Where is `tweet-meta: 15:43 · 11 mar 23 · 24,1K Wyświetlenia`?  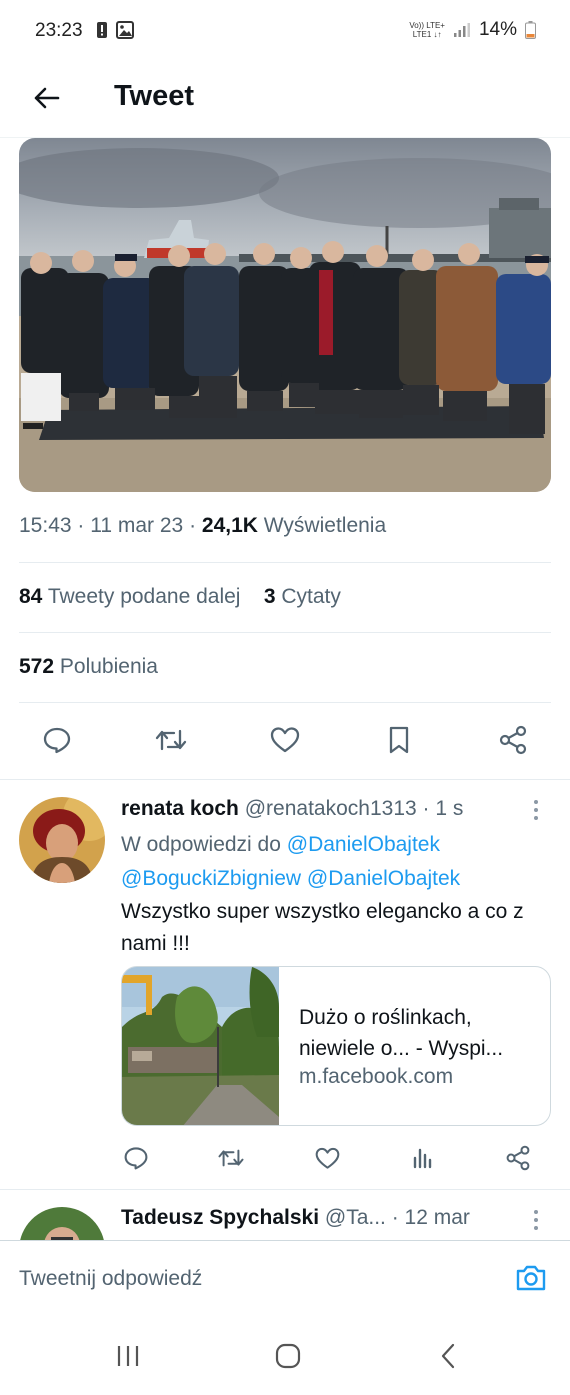
tweet-meta: 15:43 · 11 mar 23 · 24,1K Wyświetlenia is located at coordinates (203, 525).